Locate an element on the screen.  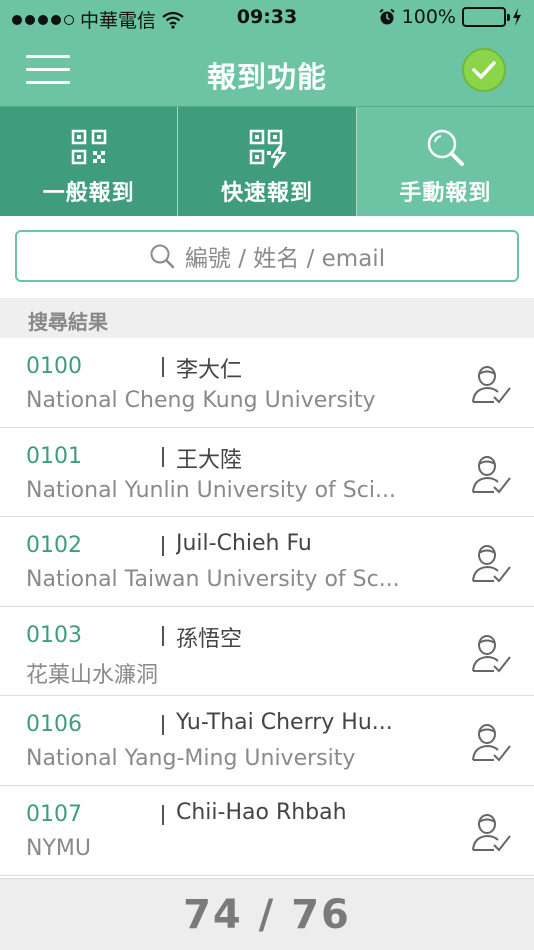
tab-manual-checkin: 手動報到 is located at coordinates (445, 161).